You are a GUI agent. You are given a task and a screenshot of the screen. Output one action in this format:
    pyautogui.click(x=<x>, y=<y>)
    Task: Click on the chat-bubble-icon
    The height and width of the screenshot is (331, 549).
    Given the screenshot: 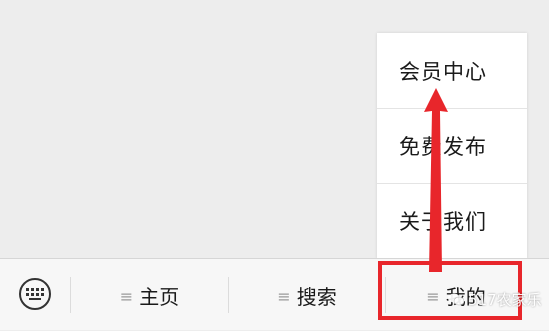 What is the action you would take?
    pyautogui.click(x=456, y=299)
    